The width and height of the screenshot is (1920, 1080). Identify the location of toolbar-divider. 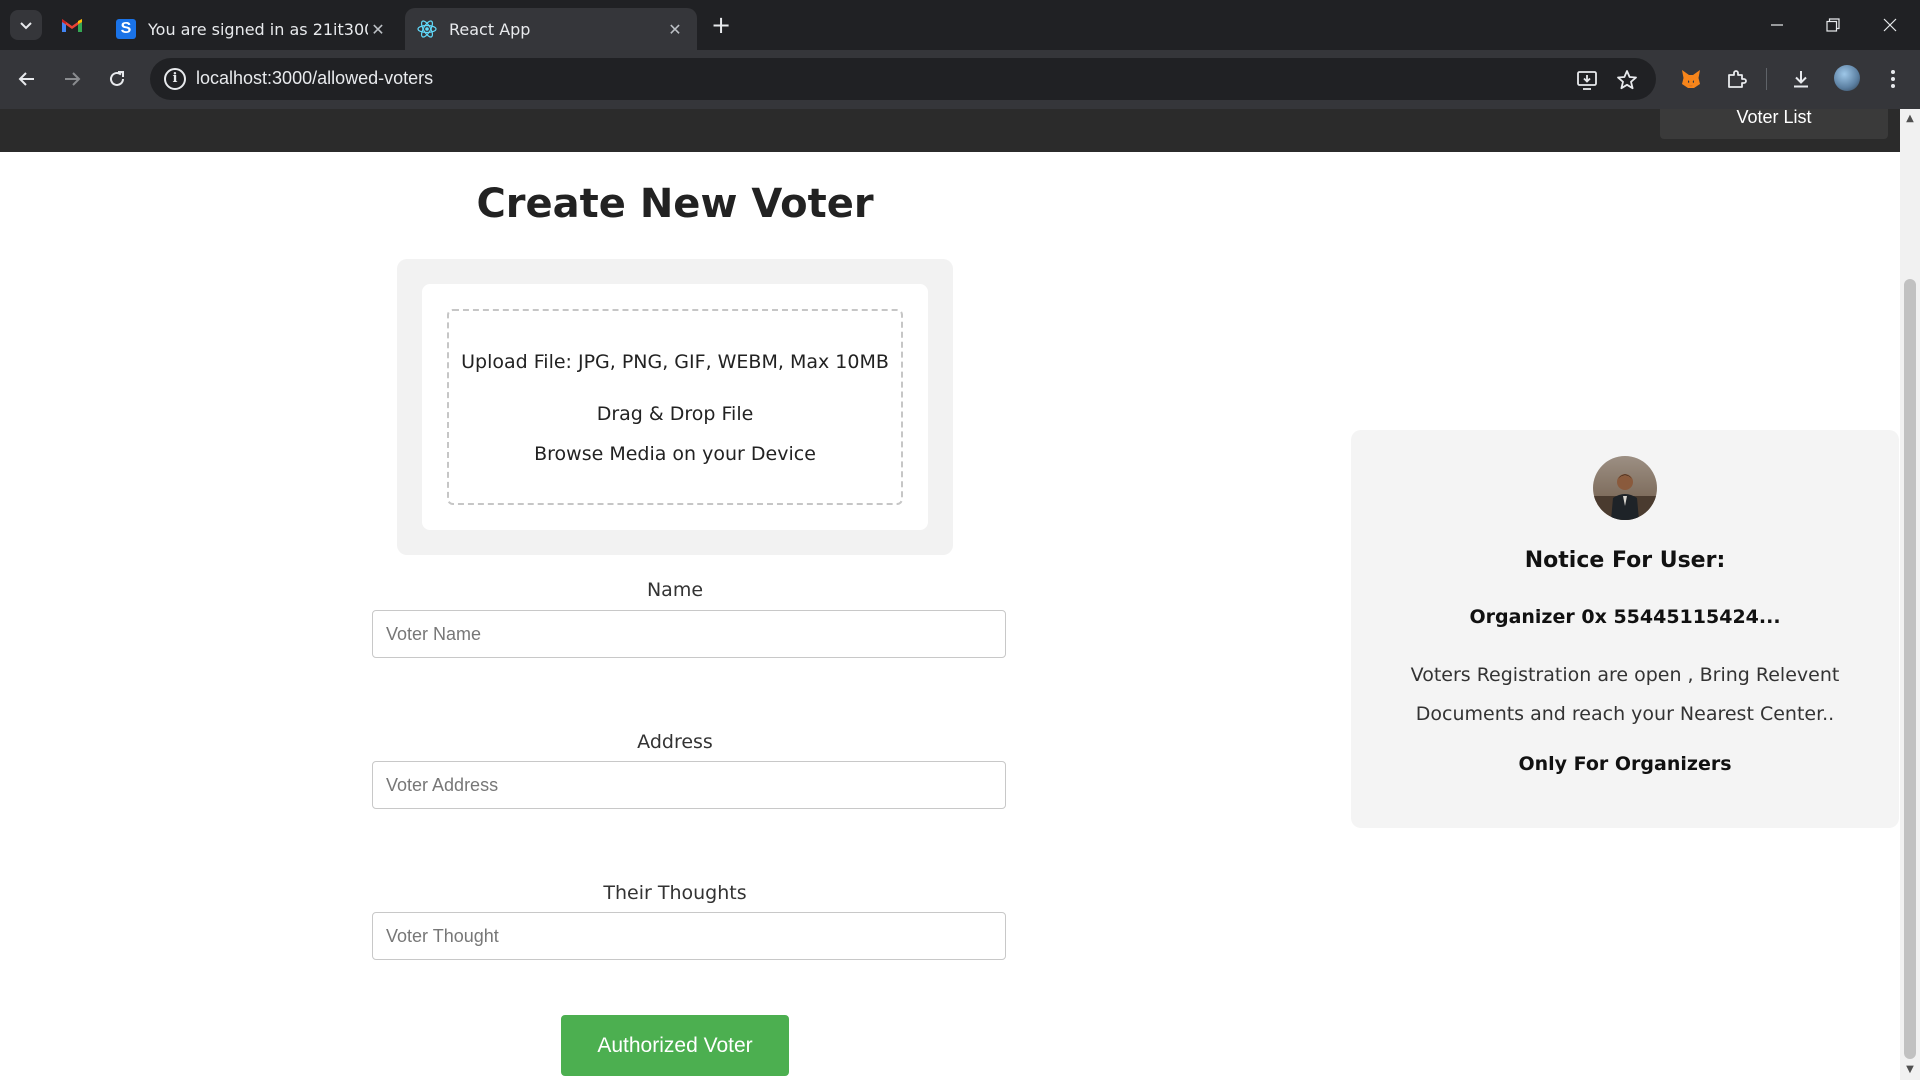
(1766, 79).